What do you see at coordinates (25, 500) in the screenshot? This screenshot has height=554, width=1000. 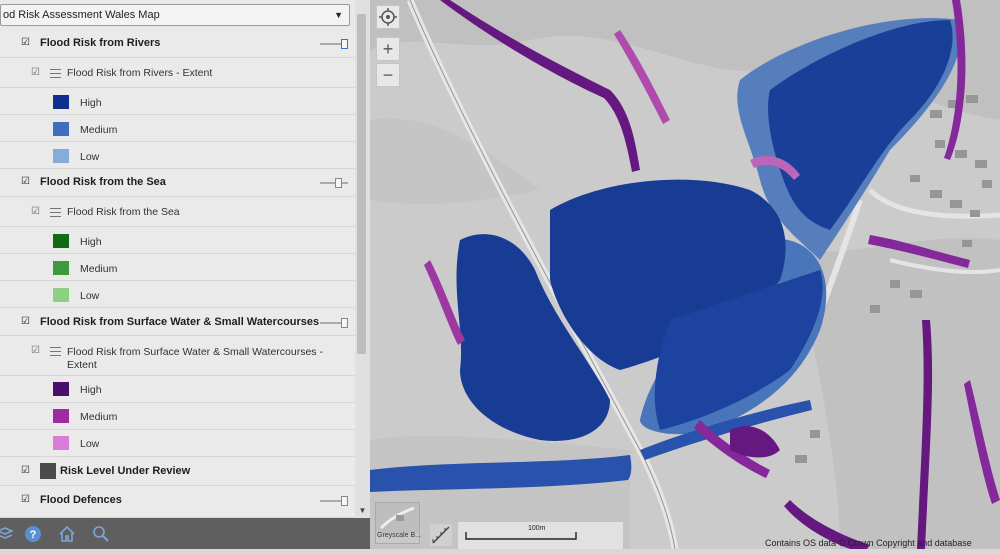 I see `checkbox-flood-defences: ☑` at bounding box center [25, 500].